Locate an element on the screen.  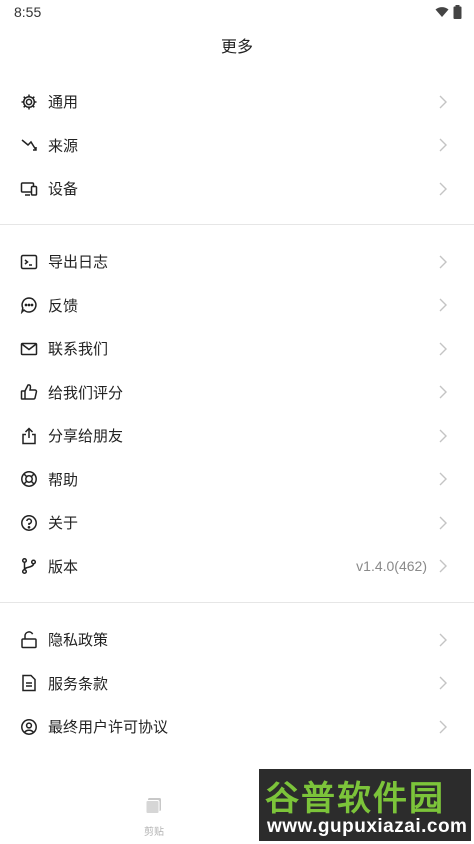
menu-item-terms-of-service: 服务条款 is located at coordinates (237, 684).